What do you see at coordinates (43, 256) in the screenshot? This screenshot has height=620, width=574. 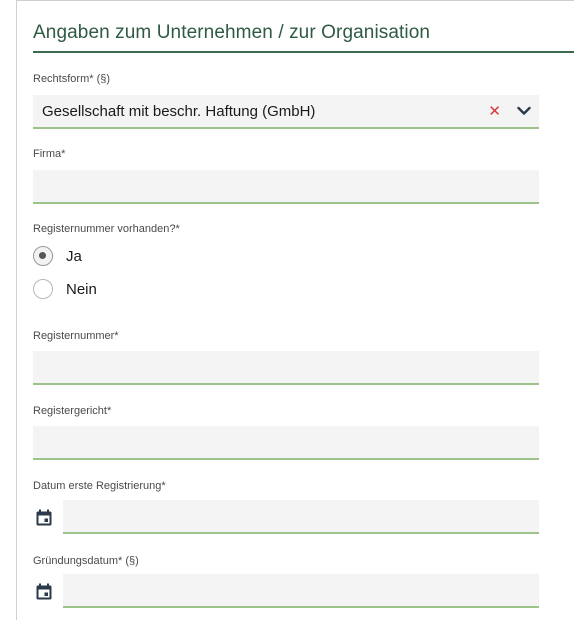 I see `radio-button-ja` at bounding box center [43, 256].